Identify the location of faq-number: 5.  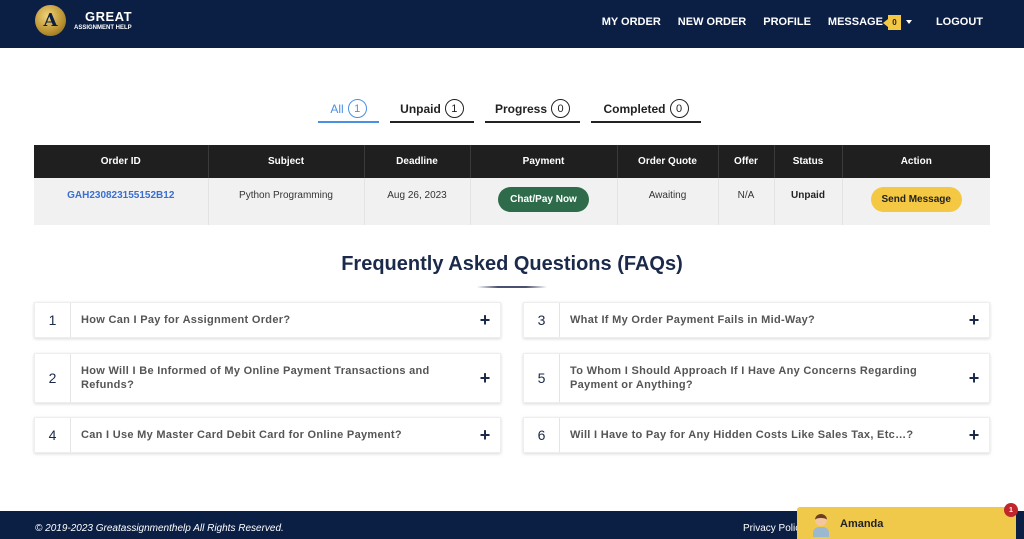
(542, 378).